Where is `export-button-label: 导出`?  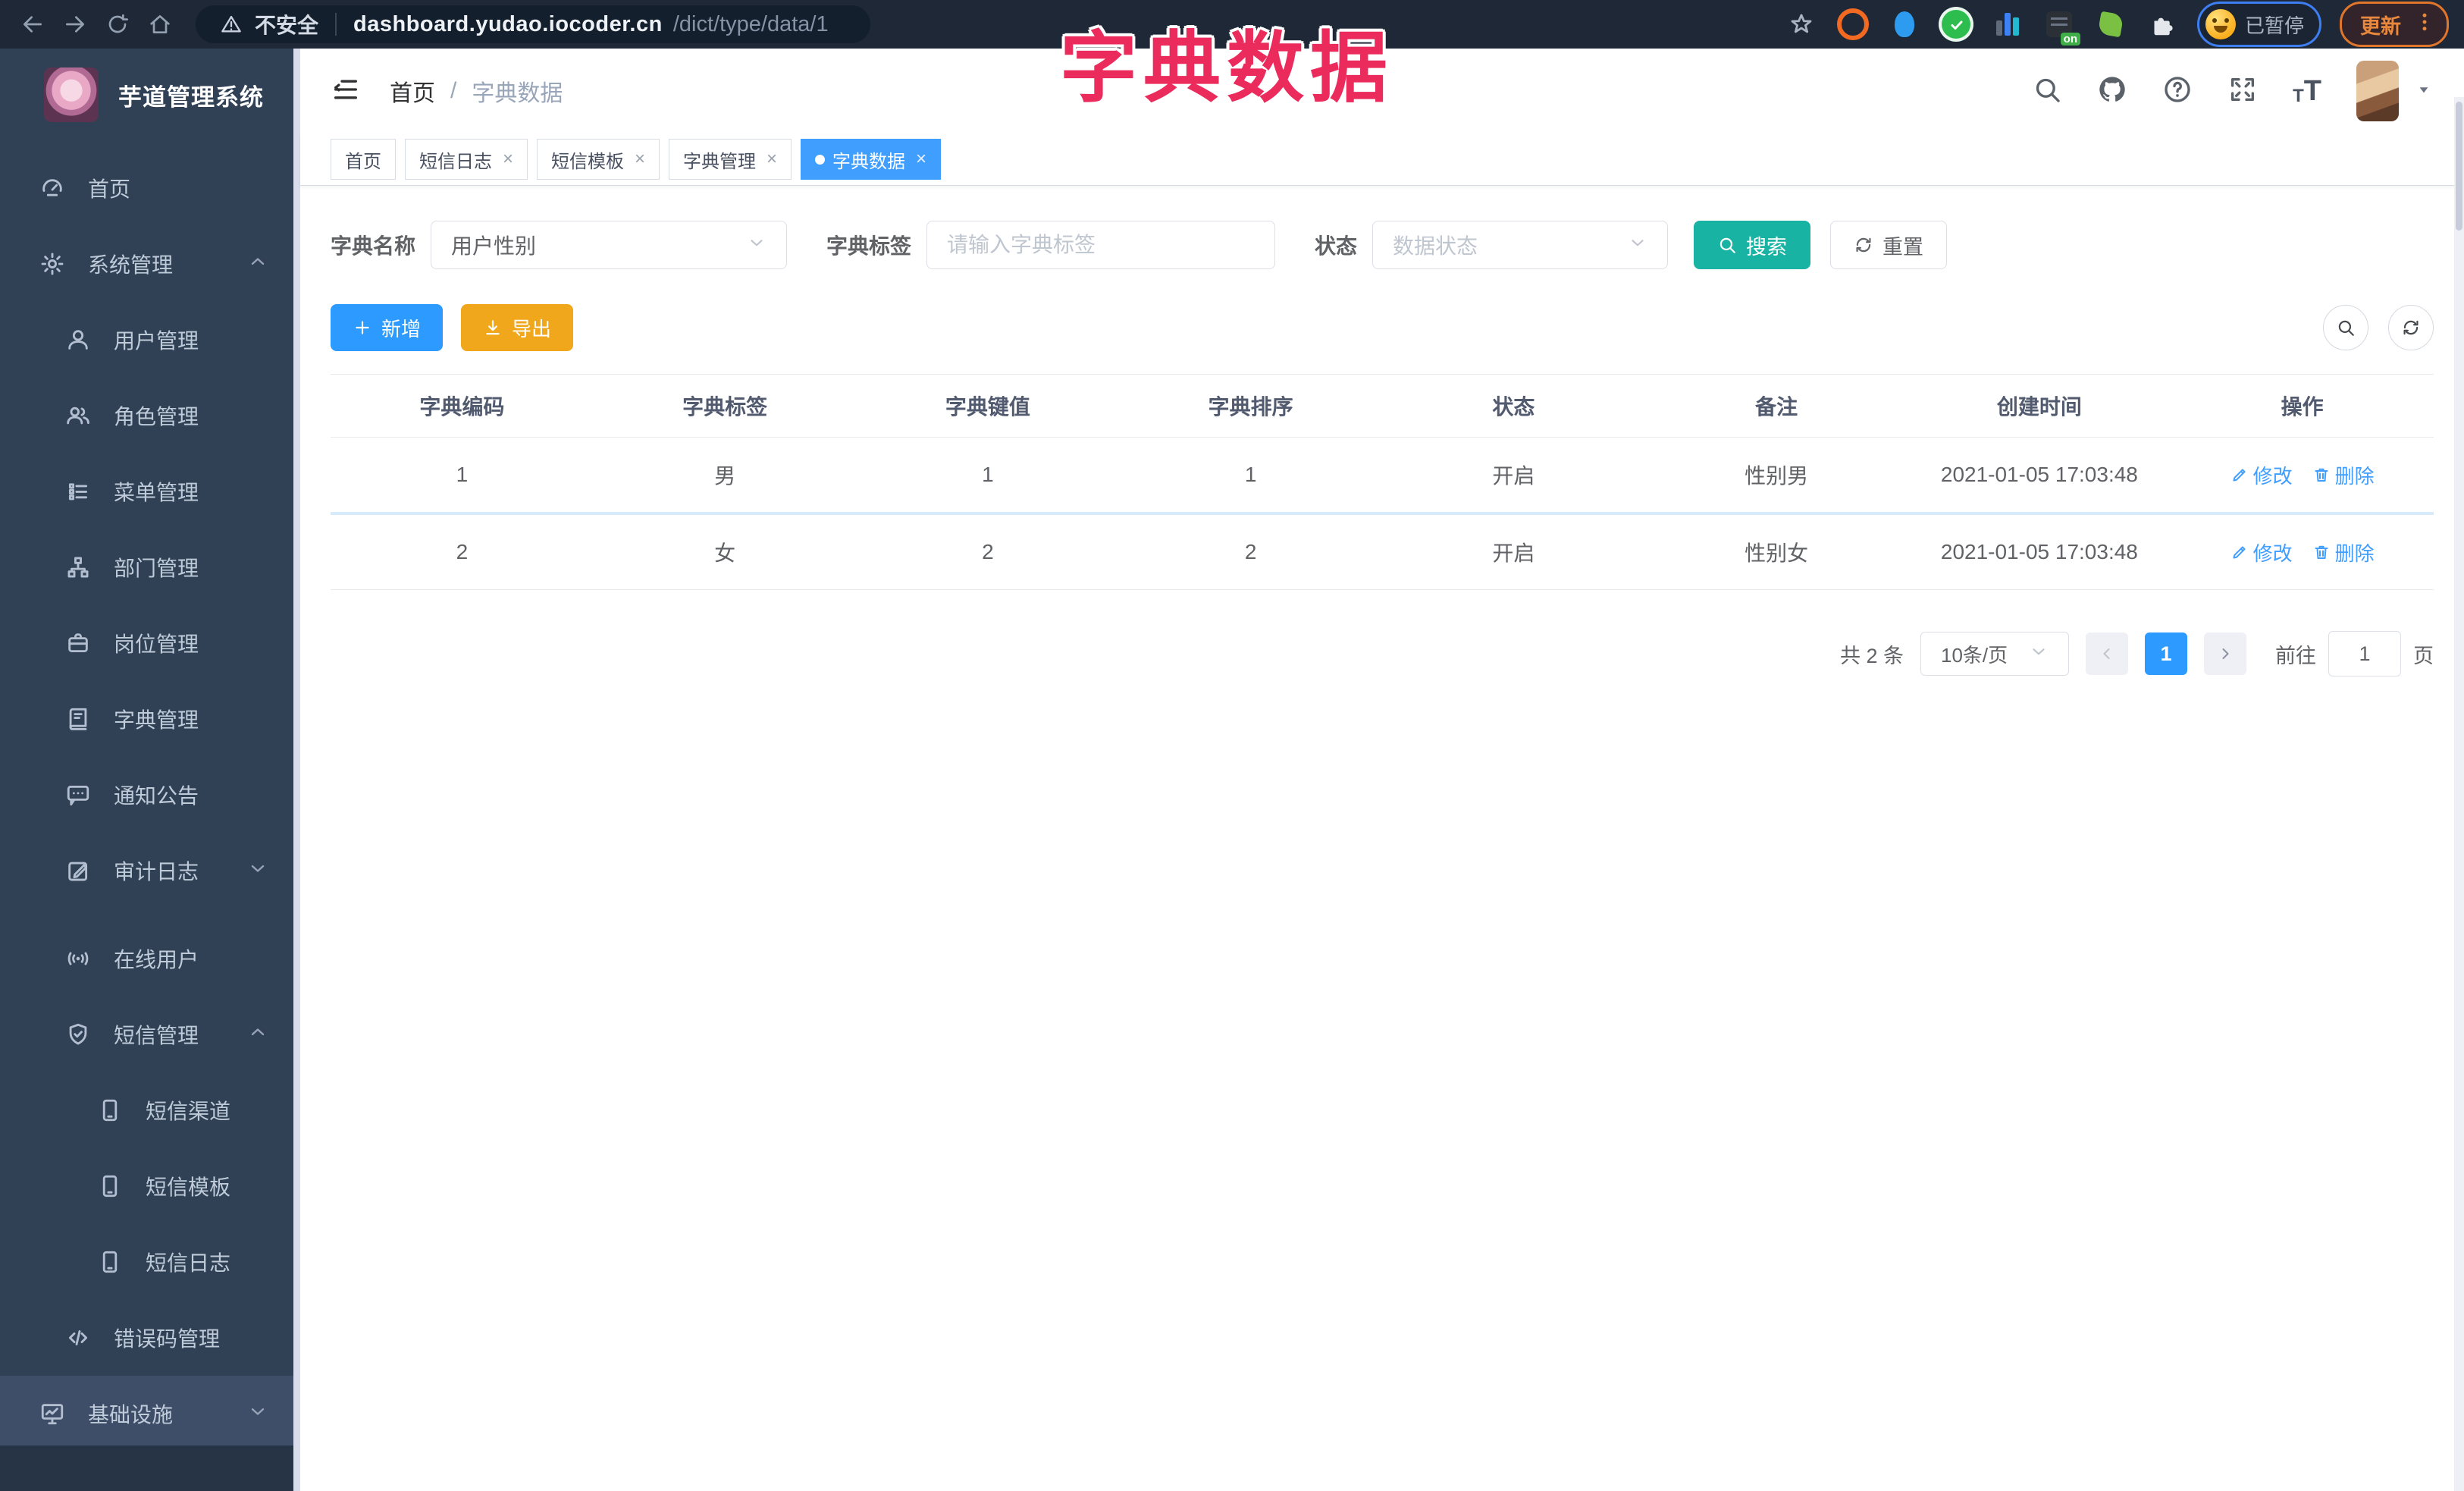 export-button-label: 导出 is located at coordinates (532, 329).